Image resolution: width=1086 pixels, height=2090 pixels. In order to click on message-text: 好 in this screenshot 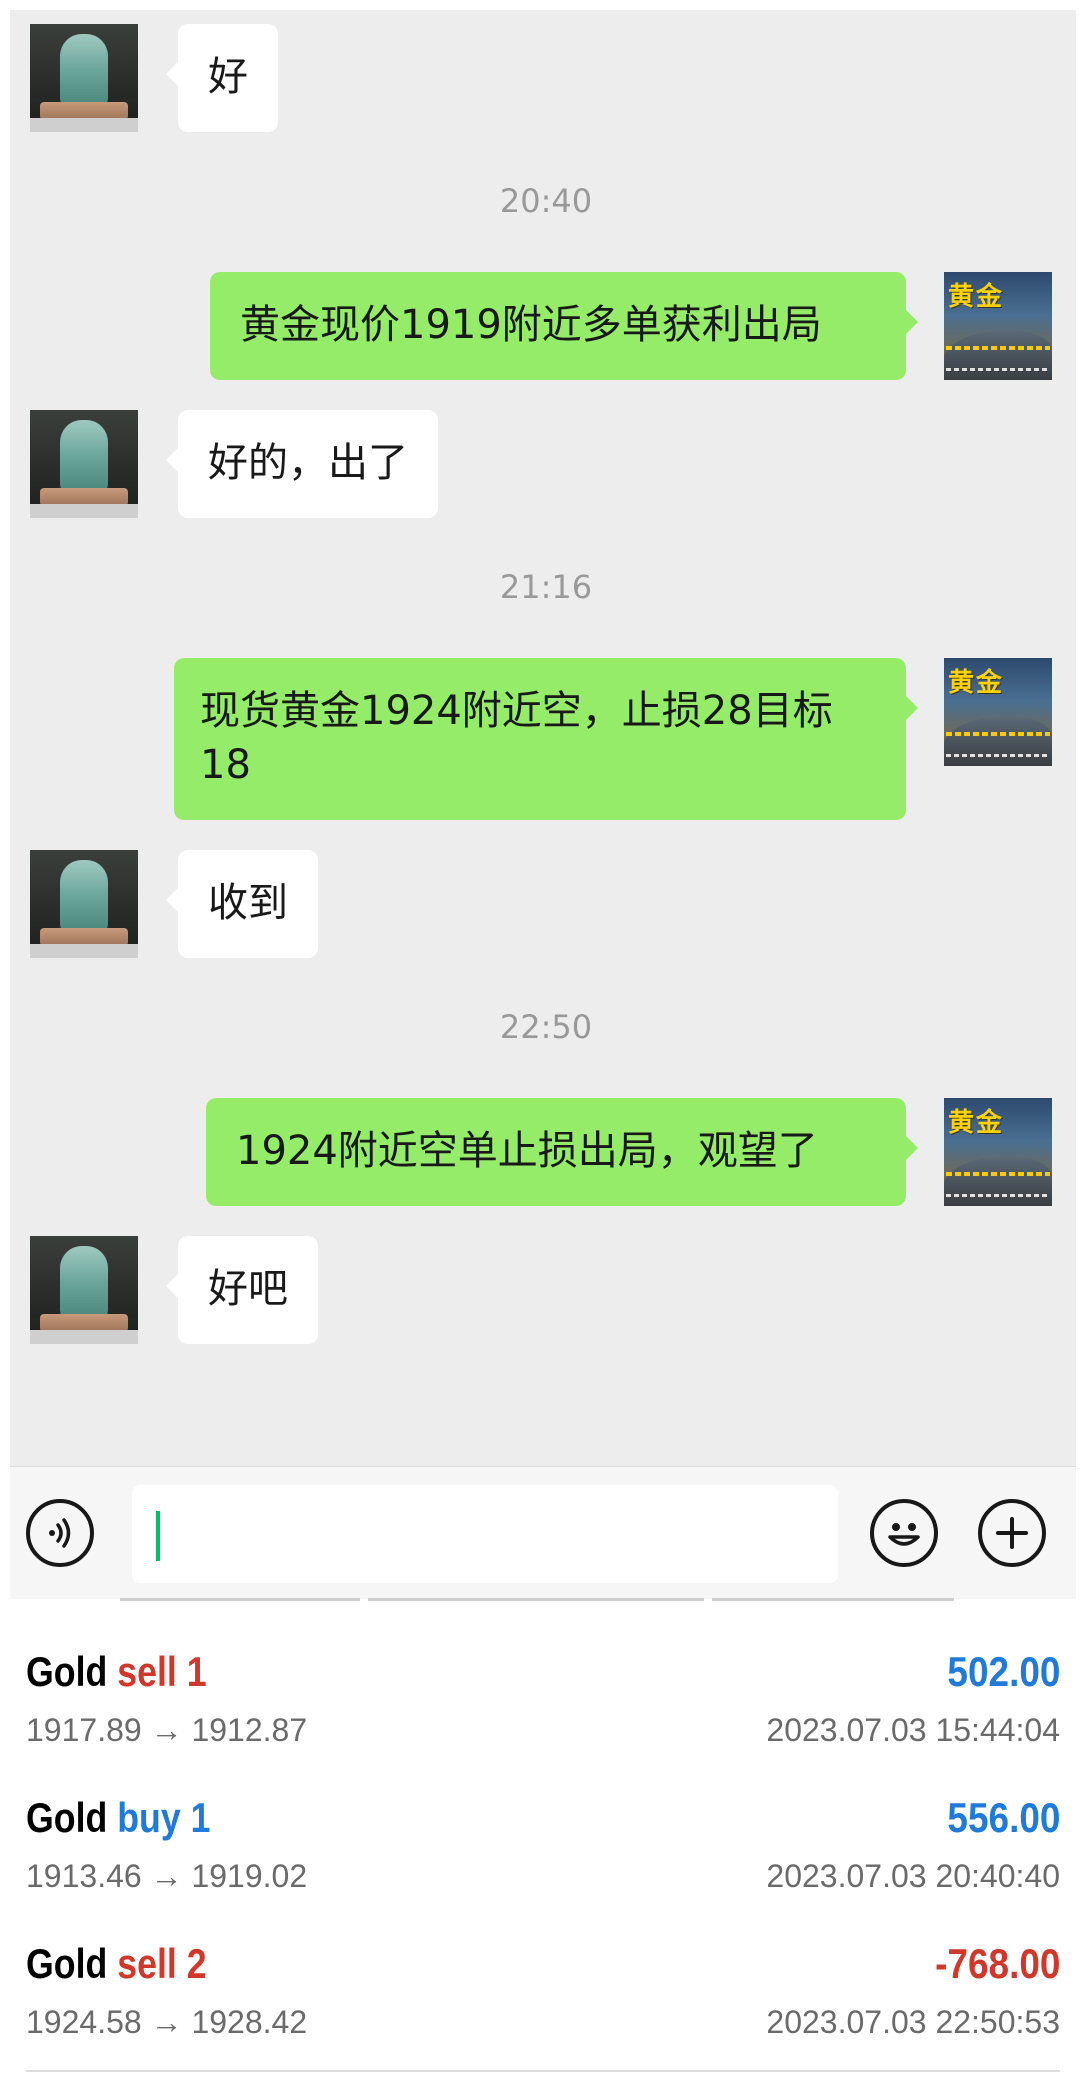, I will do `click(228, 77)`.